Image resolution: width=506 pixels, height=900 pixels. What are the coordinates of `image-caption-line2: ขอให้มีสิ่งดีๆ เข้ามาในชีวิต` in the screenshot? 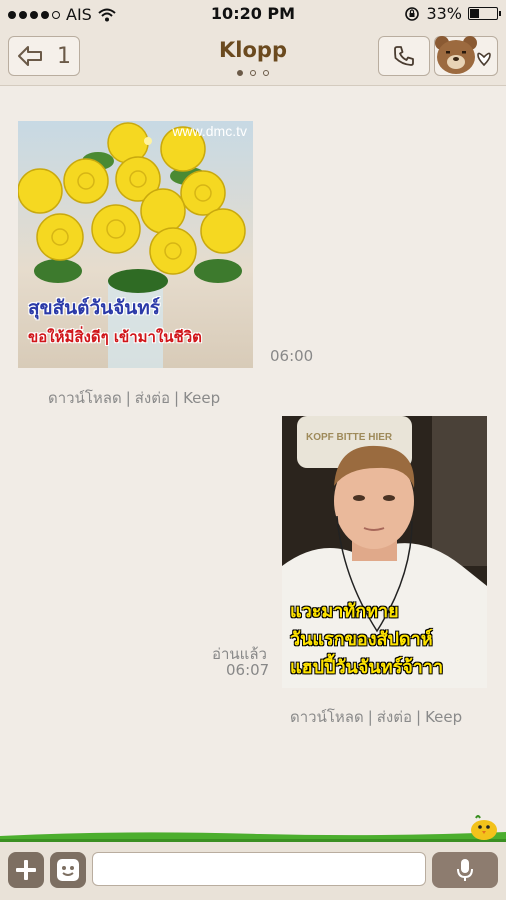 It's located at (115, 337).